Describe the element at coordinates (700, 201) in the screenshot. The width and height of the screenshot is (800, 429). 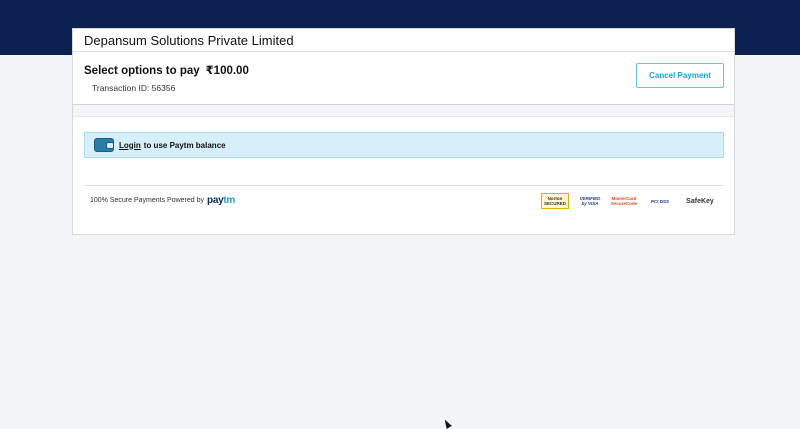
I see `safekey-badge-icon: SafeKey` at that location.